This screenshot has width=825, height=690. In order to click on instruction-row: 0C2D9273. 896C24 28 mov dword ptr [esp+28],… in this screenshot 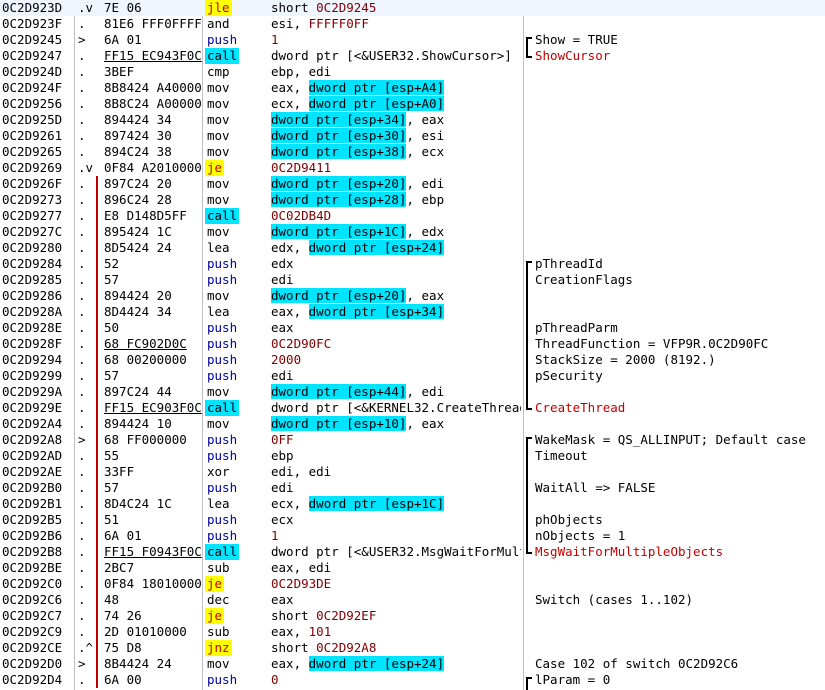, I will do `click(412, 200)`.